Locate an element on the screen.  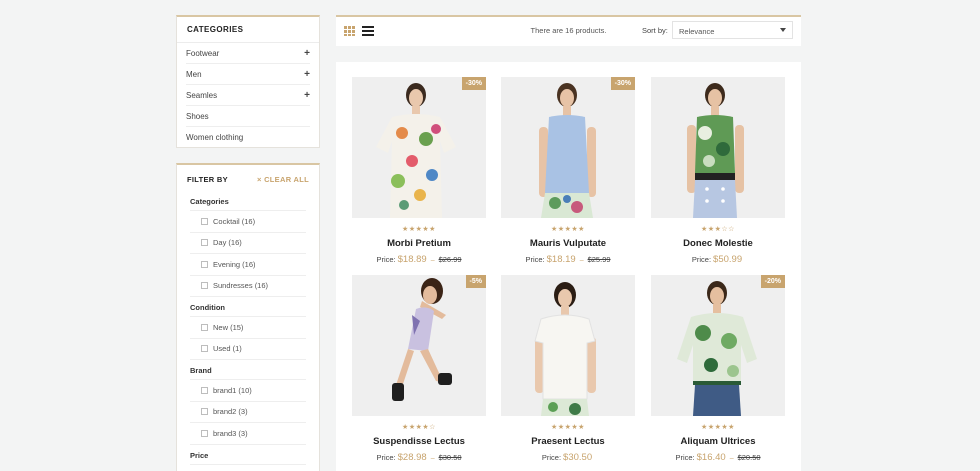
price-row: Price: $28.98– $30.50 is located at coordinates (419, 457).